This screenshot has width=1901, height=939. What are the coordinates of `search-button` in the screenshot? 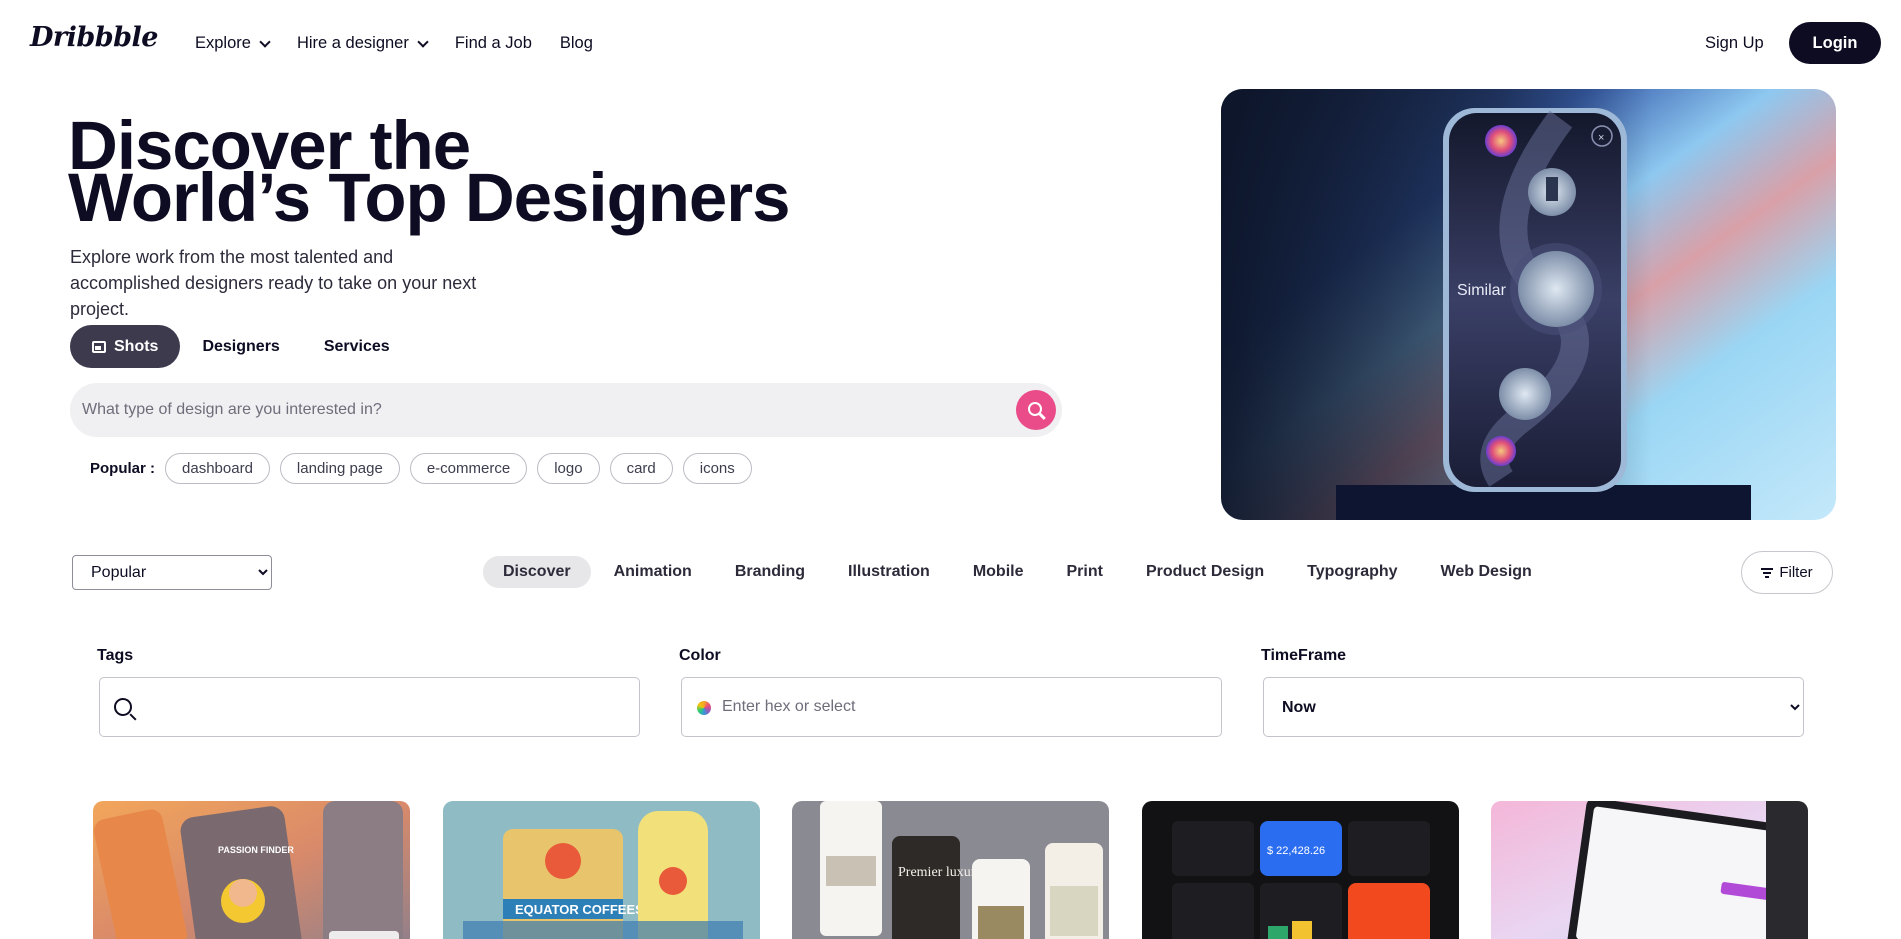 It's located at (1036, 410).